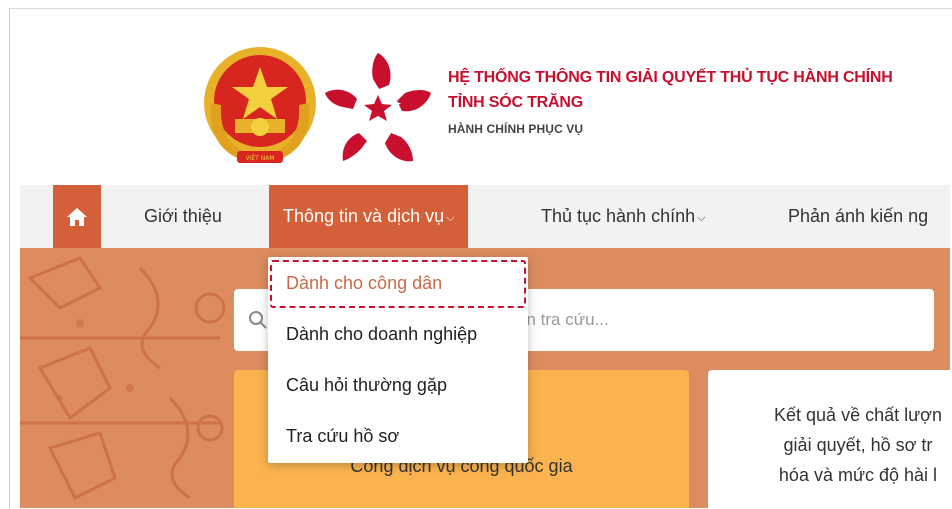  What do you see at coordinates (364, 216) in the screenshot?
I see `nav-item-label: Thông tin và dịch vụ` at bounding box center [364, 216].